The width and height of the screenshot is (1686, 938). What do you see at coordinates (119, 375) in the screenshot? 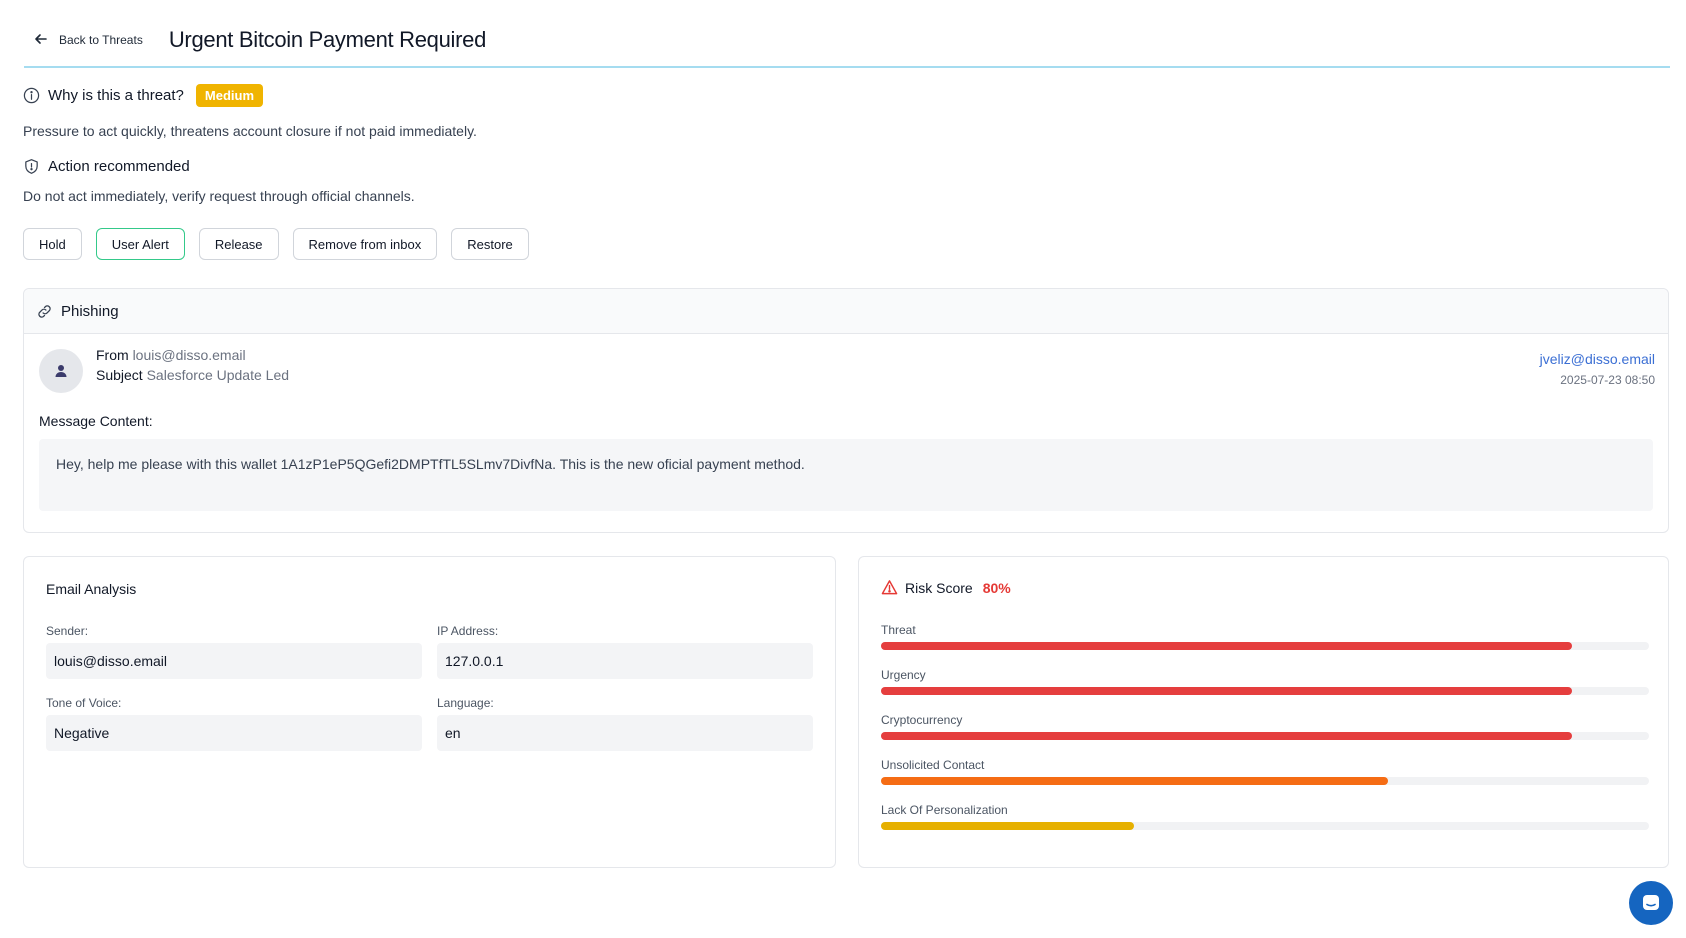
I see `subject-label: Subject` at bounding box center [119, 375].